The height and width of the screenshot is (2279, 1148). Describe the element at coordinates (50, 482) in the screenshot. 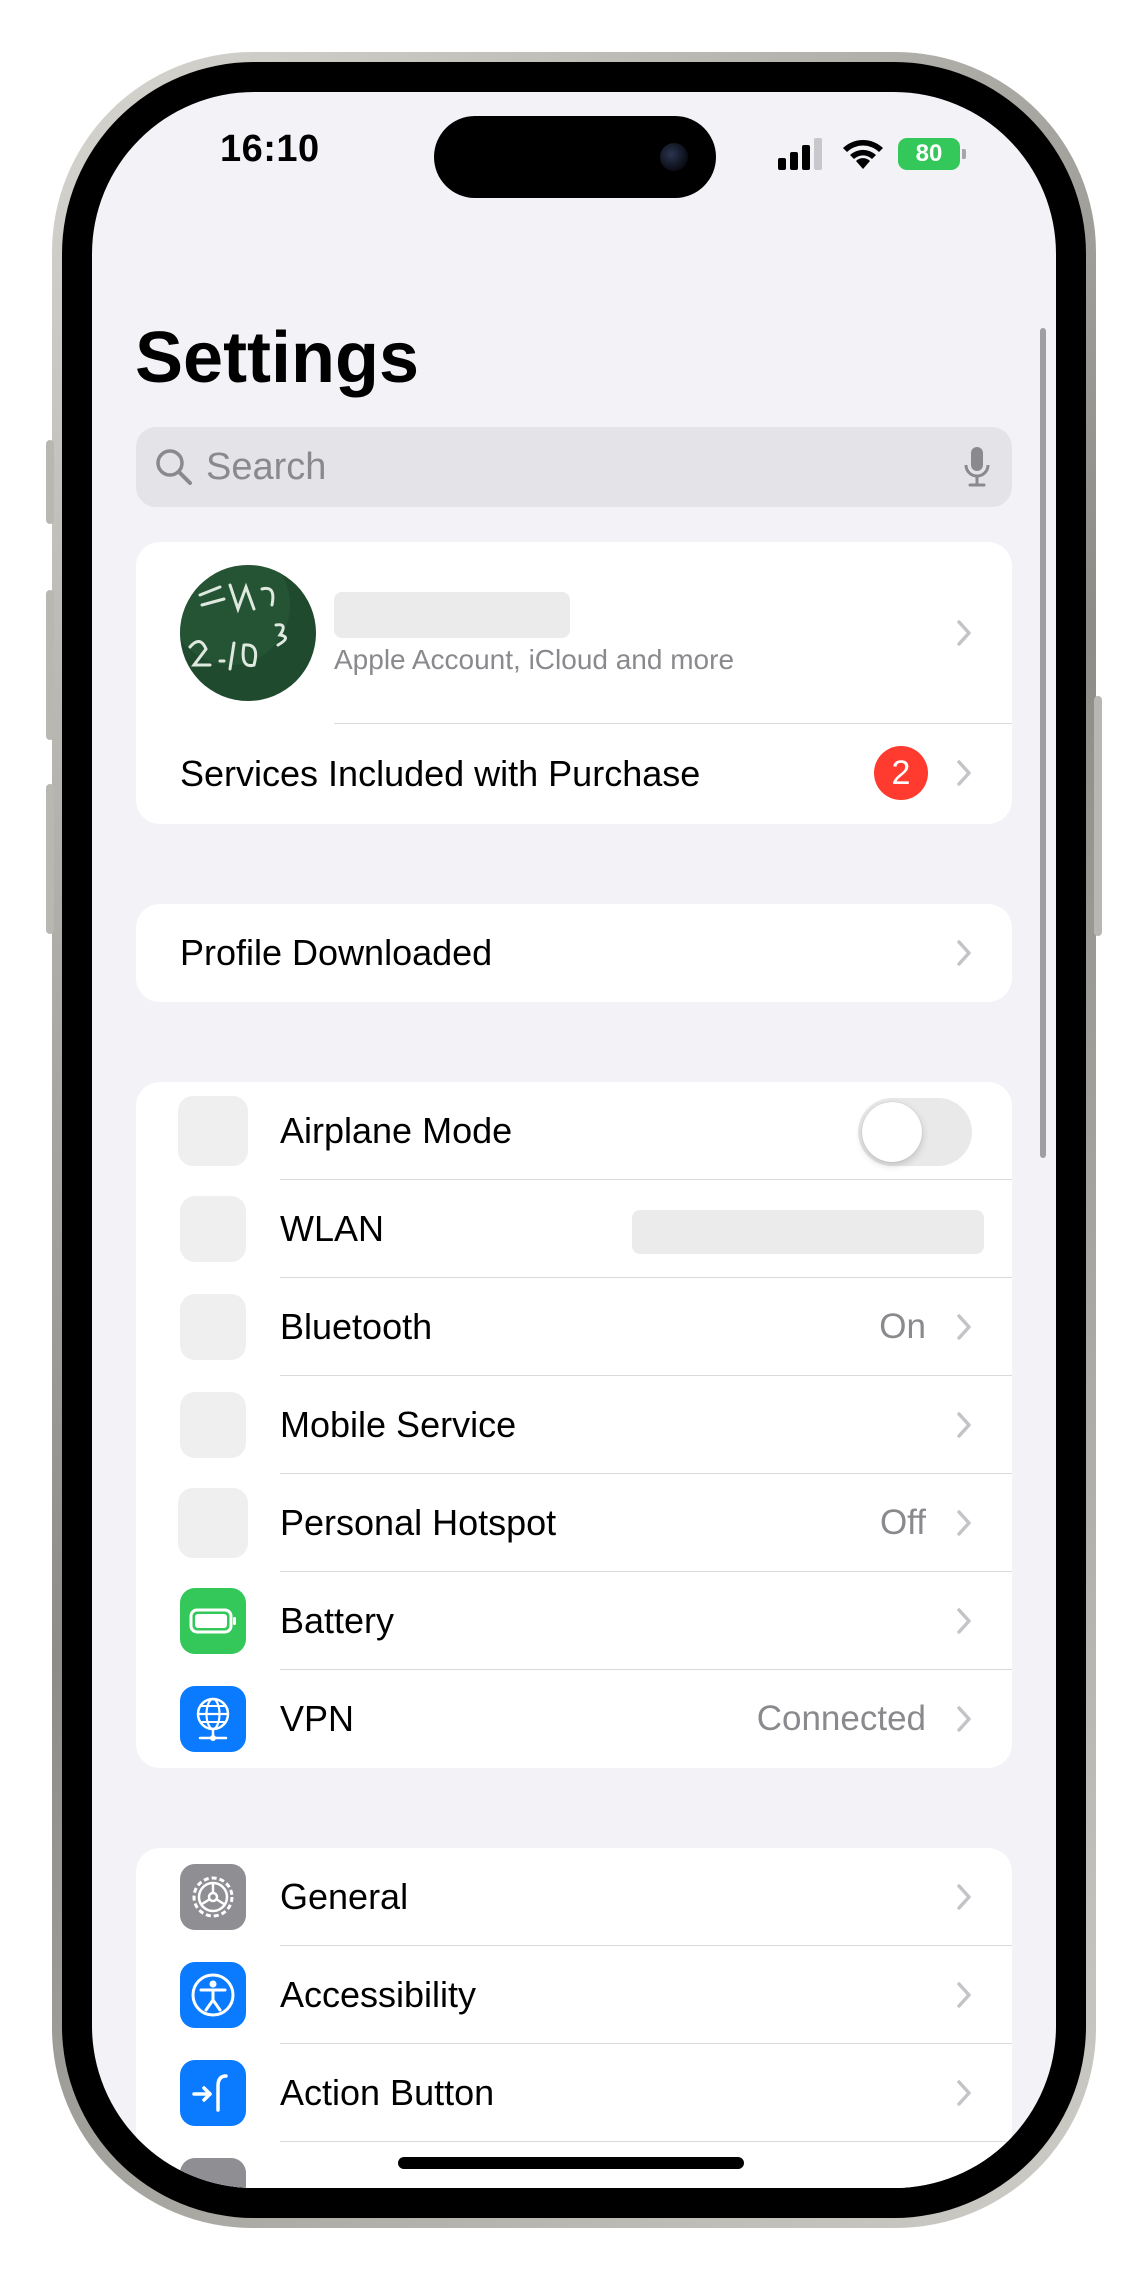

I see `action-side-button` at that location.